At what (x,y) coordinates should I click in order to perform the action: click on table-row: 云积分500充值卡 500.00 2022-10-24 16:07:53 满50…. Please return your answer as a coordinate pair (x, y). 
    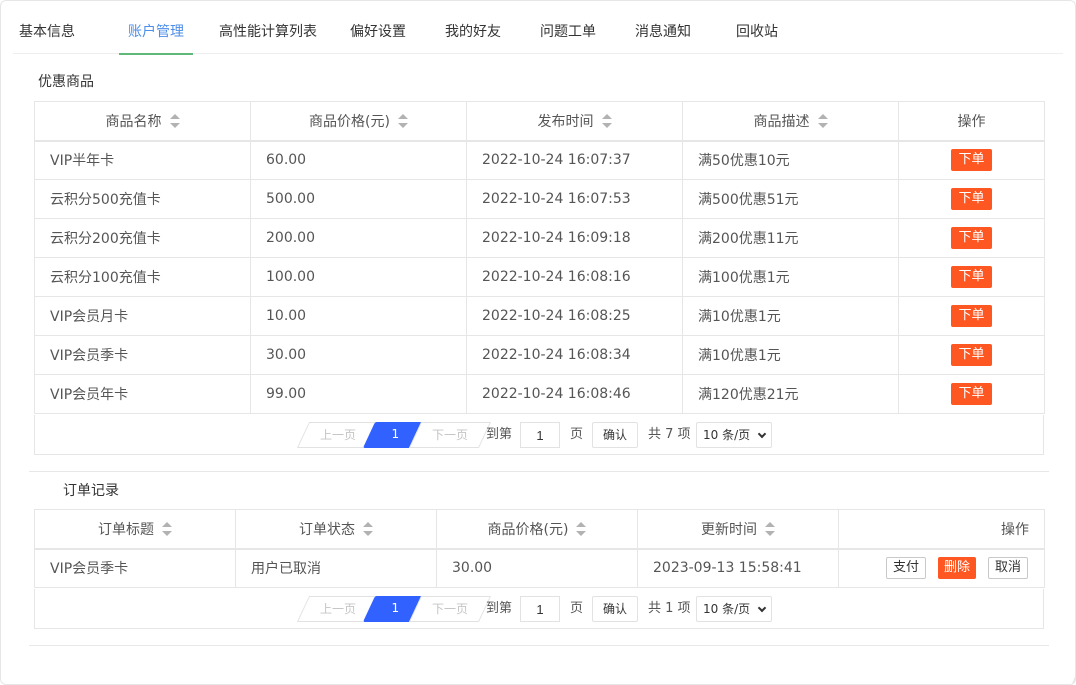
    Looking at the image, I should click on (539, 199).